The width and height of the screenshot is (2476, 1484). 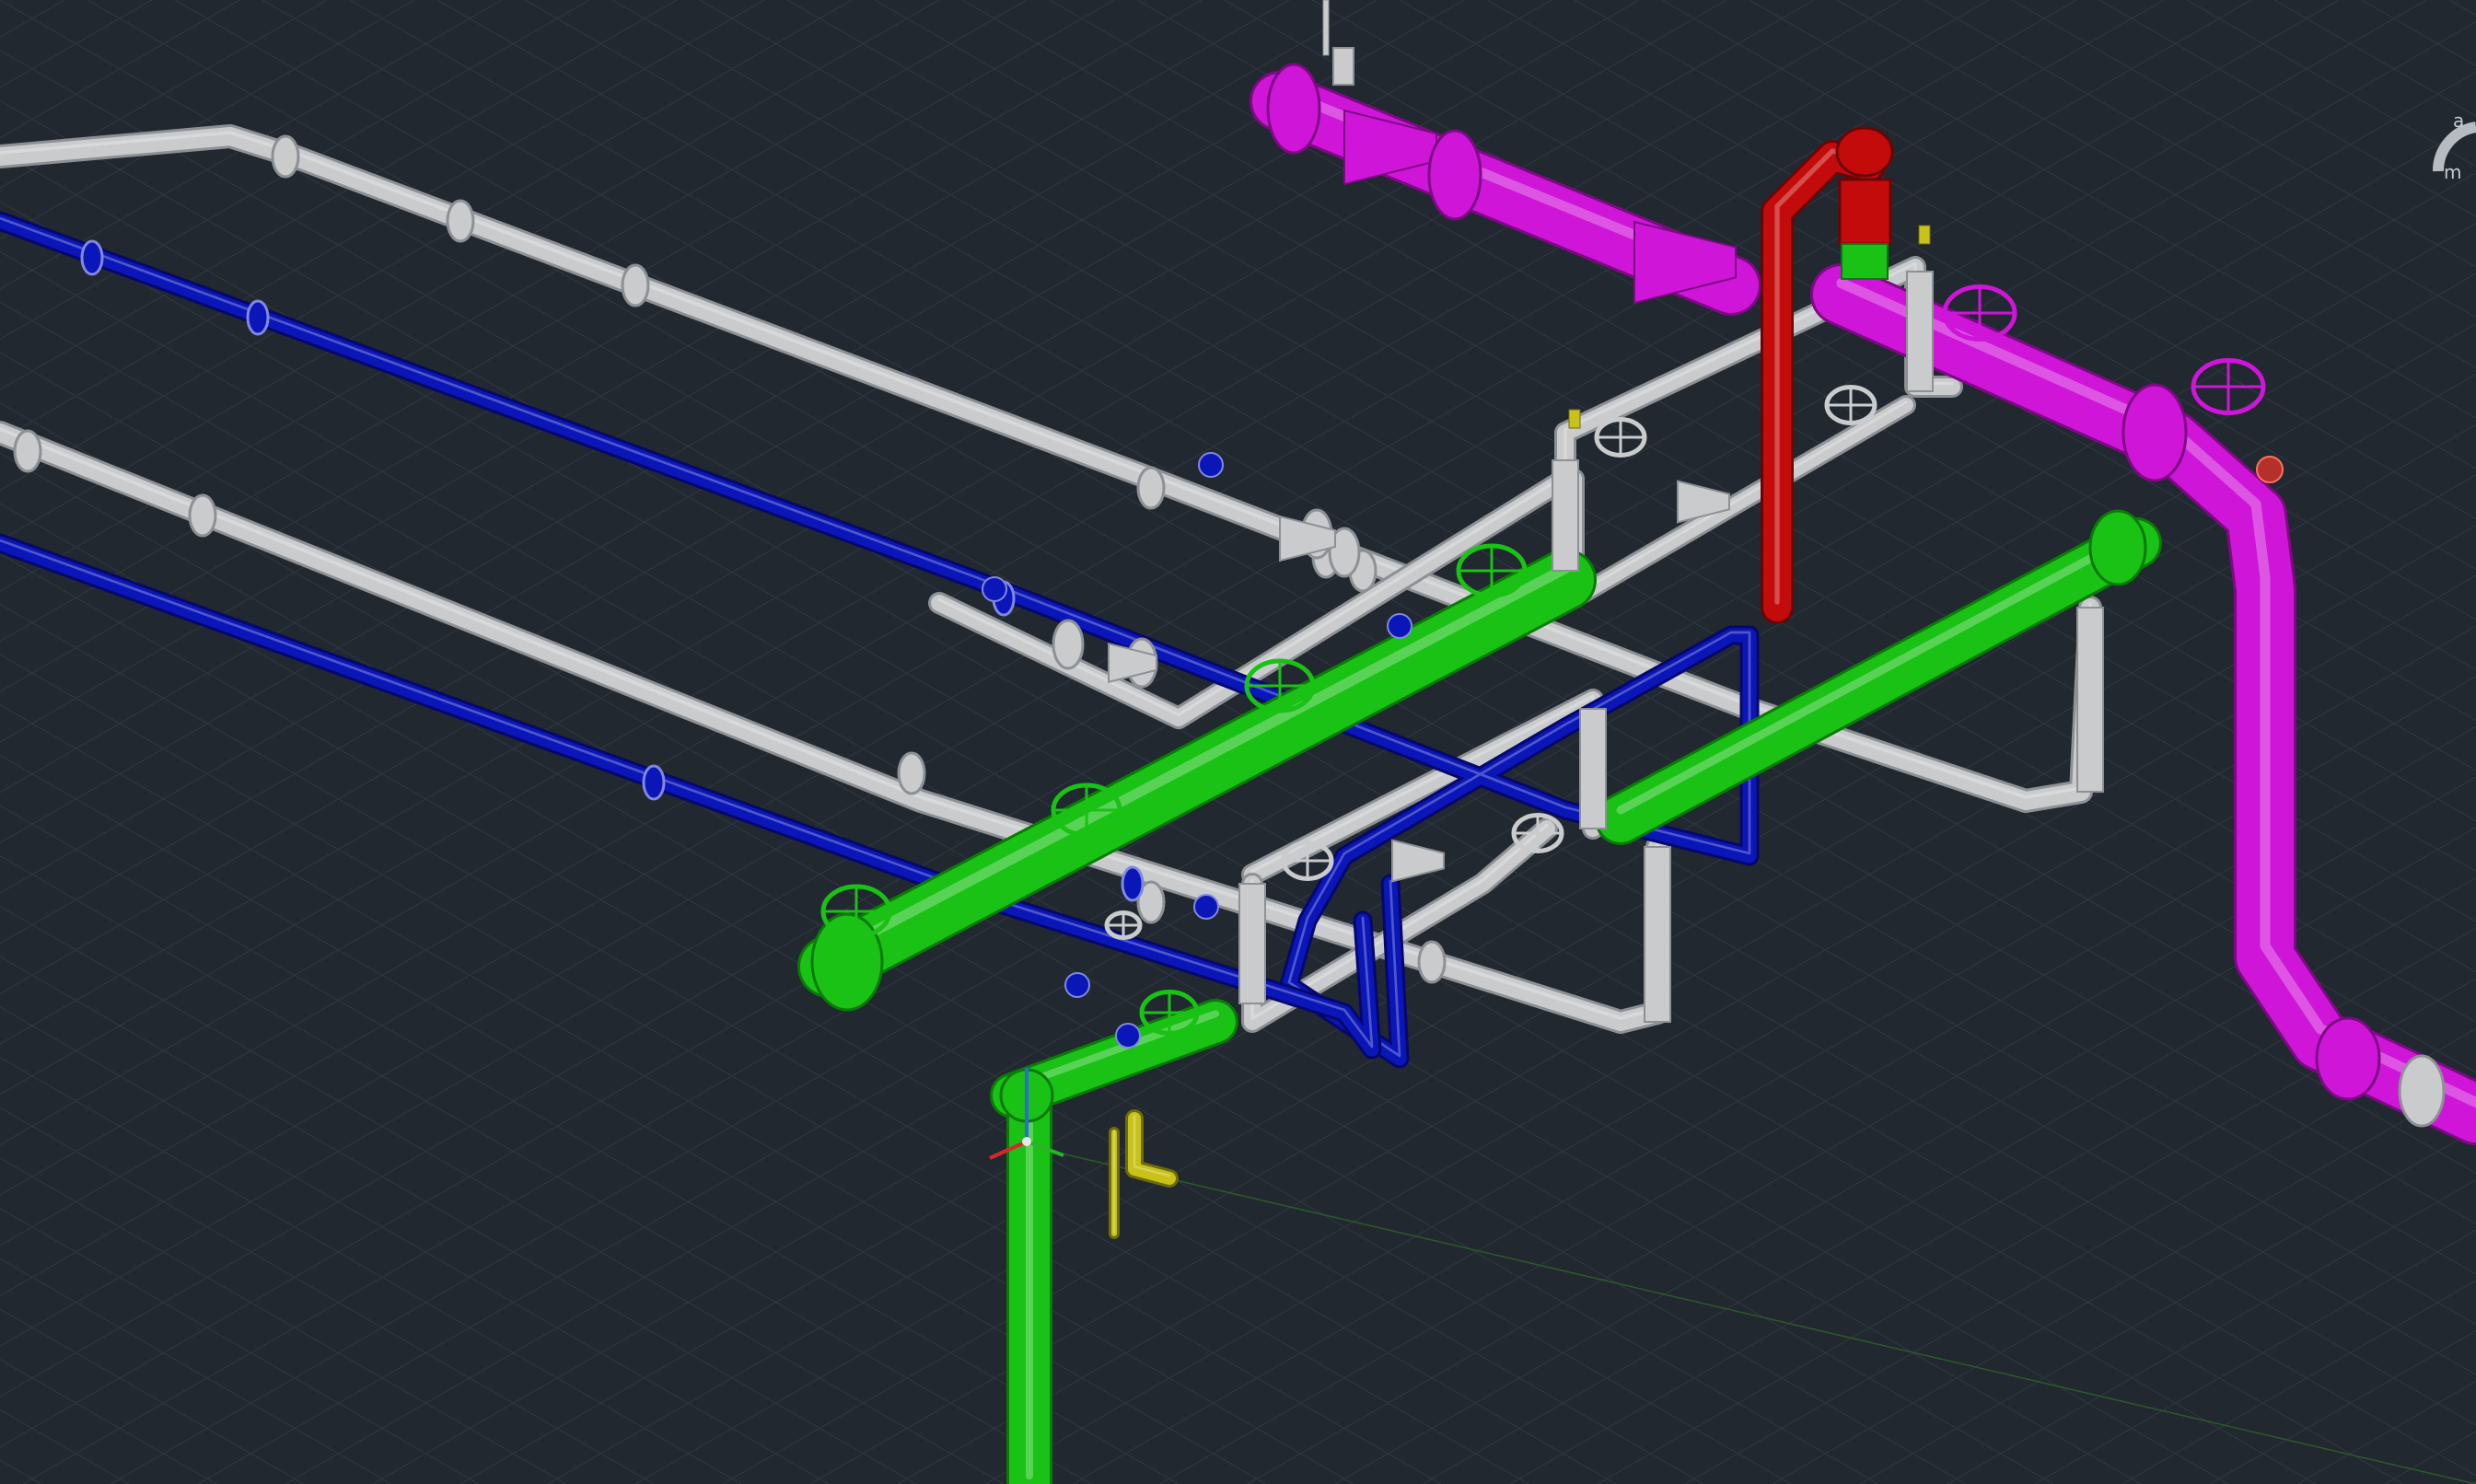 I want to click on ucs-origin, so click(x=1026, y=1141).